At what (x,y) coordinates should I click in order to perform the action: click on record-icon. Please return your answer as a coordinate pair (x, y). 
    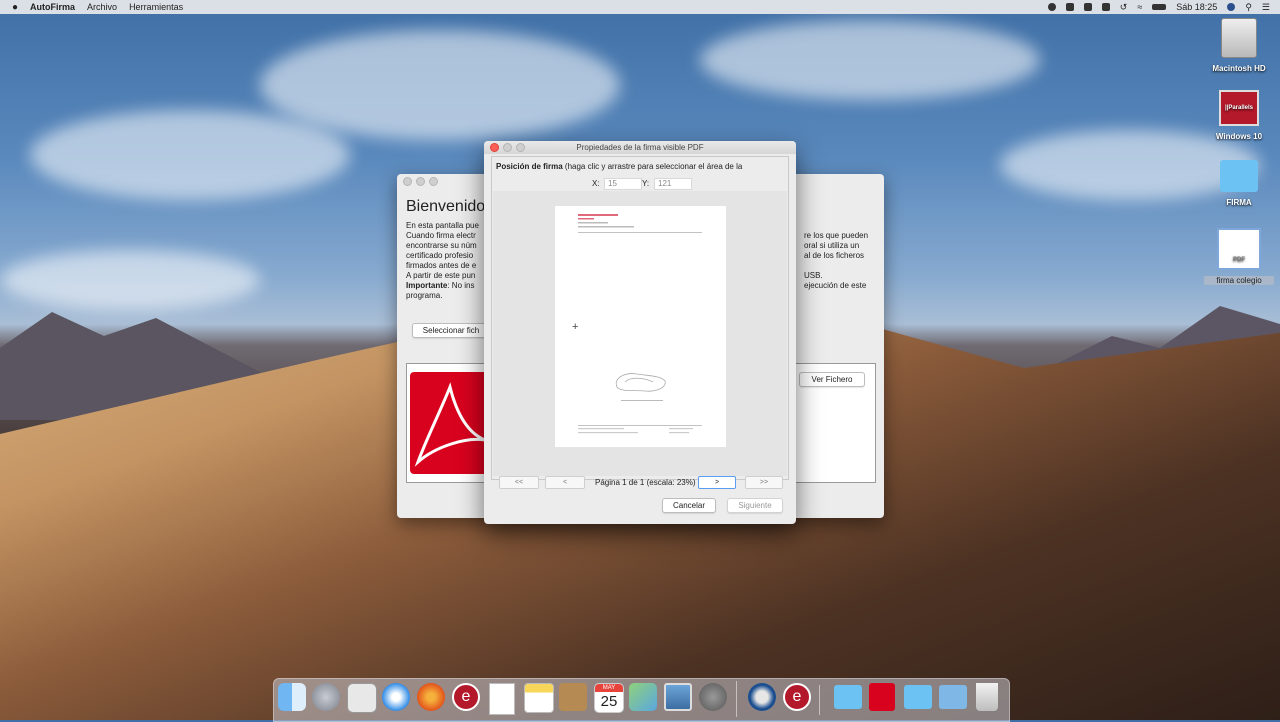
    Looking at the image, I should click on (1051, 7).